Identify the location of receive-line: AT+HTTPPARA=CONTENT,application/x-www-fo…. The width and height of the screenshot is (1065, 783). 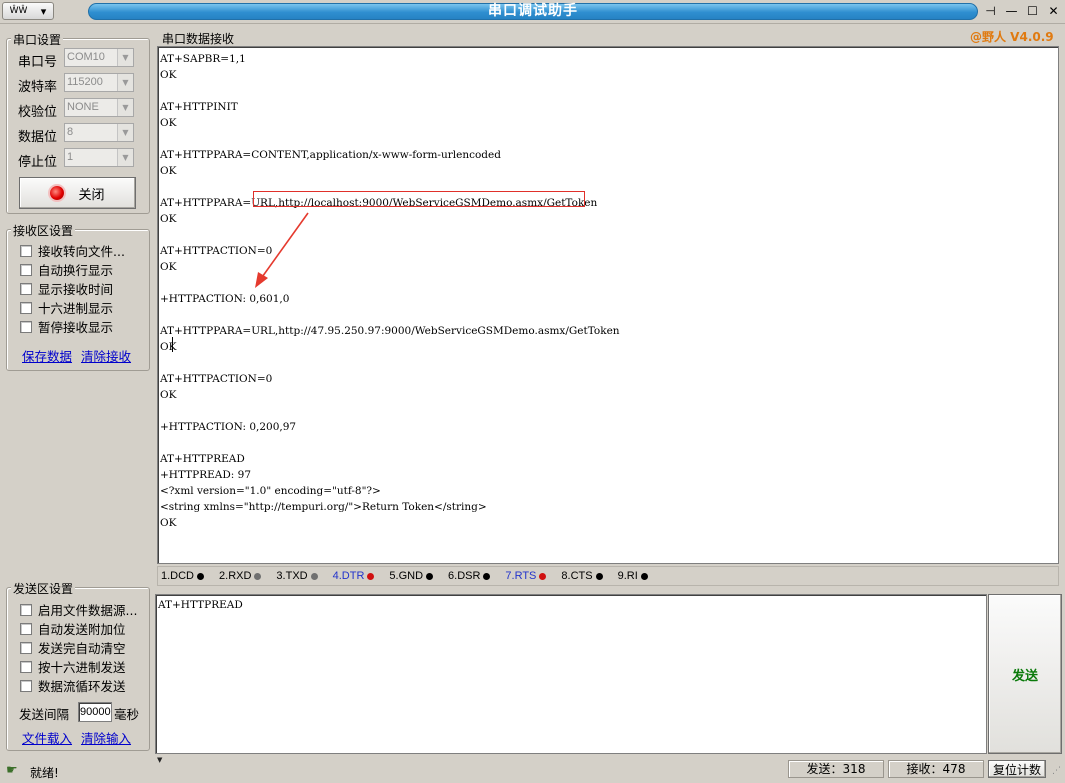
(330, 155).